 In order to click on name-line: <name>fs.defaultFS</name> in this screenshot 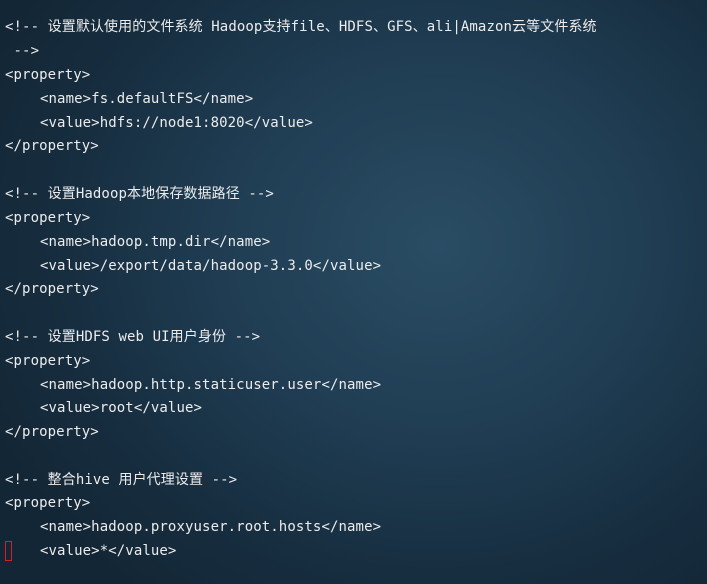, I will do `click(147, 99)`.